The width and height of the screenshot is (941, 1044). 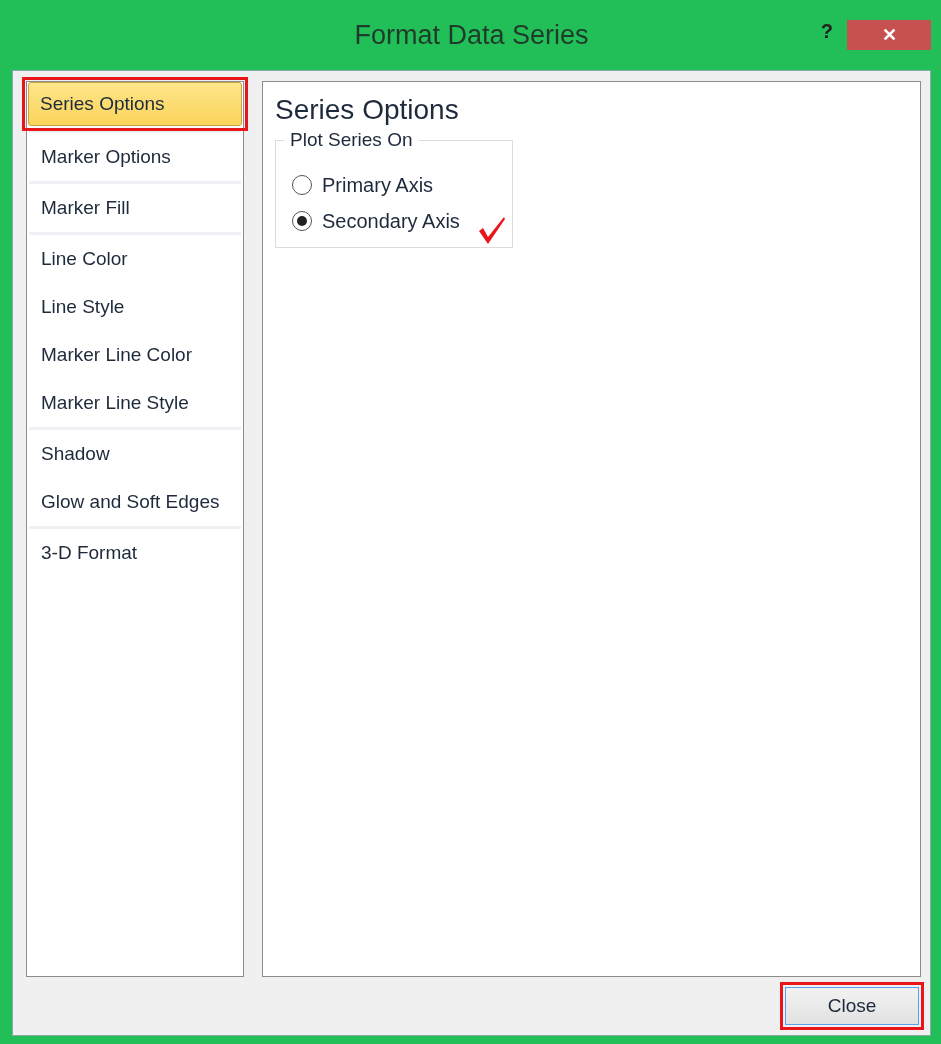 What do you see at coordinates (135, 104) in the screenshot?
I see `category-item: Series Options` at bounding box center [135, 104].